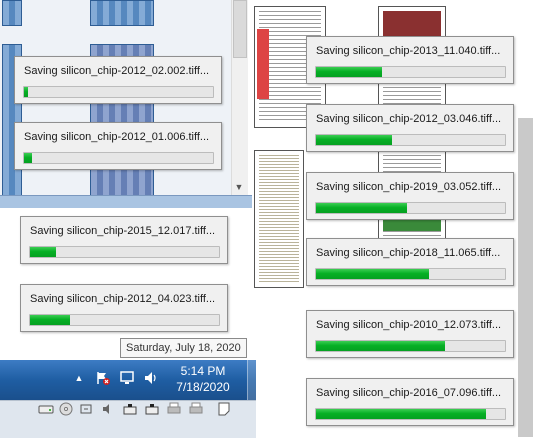 This screenshot has height=438, width=533. I want to click on optical-drive-icon, so click(66, 409).